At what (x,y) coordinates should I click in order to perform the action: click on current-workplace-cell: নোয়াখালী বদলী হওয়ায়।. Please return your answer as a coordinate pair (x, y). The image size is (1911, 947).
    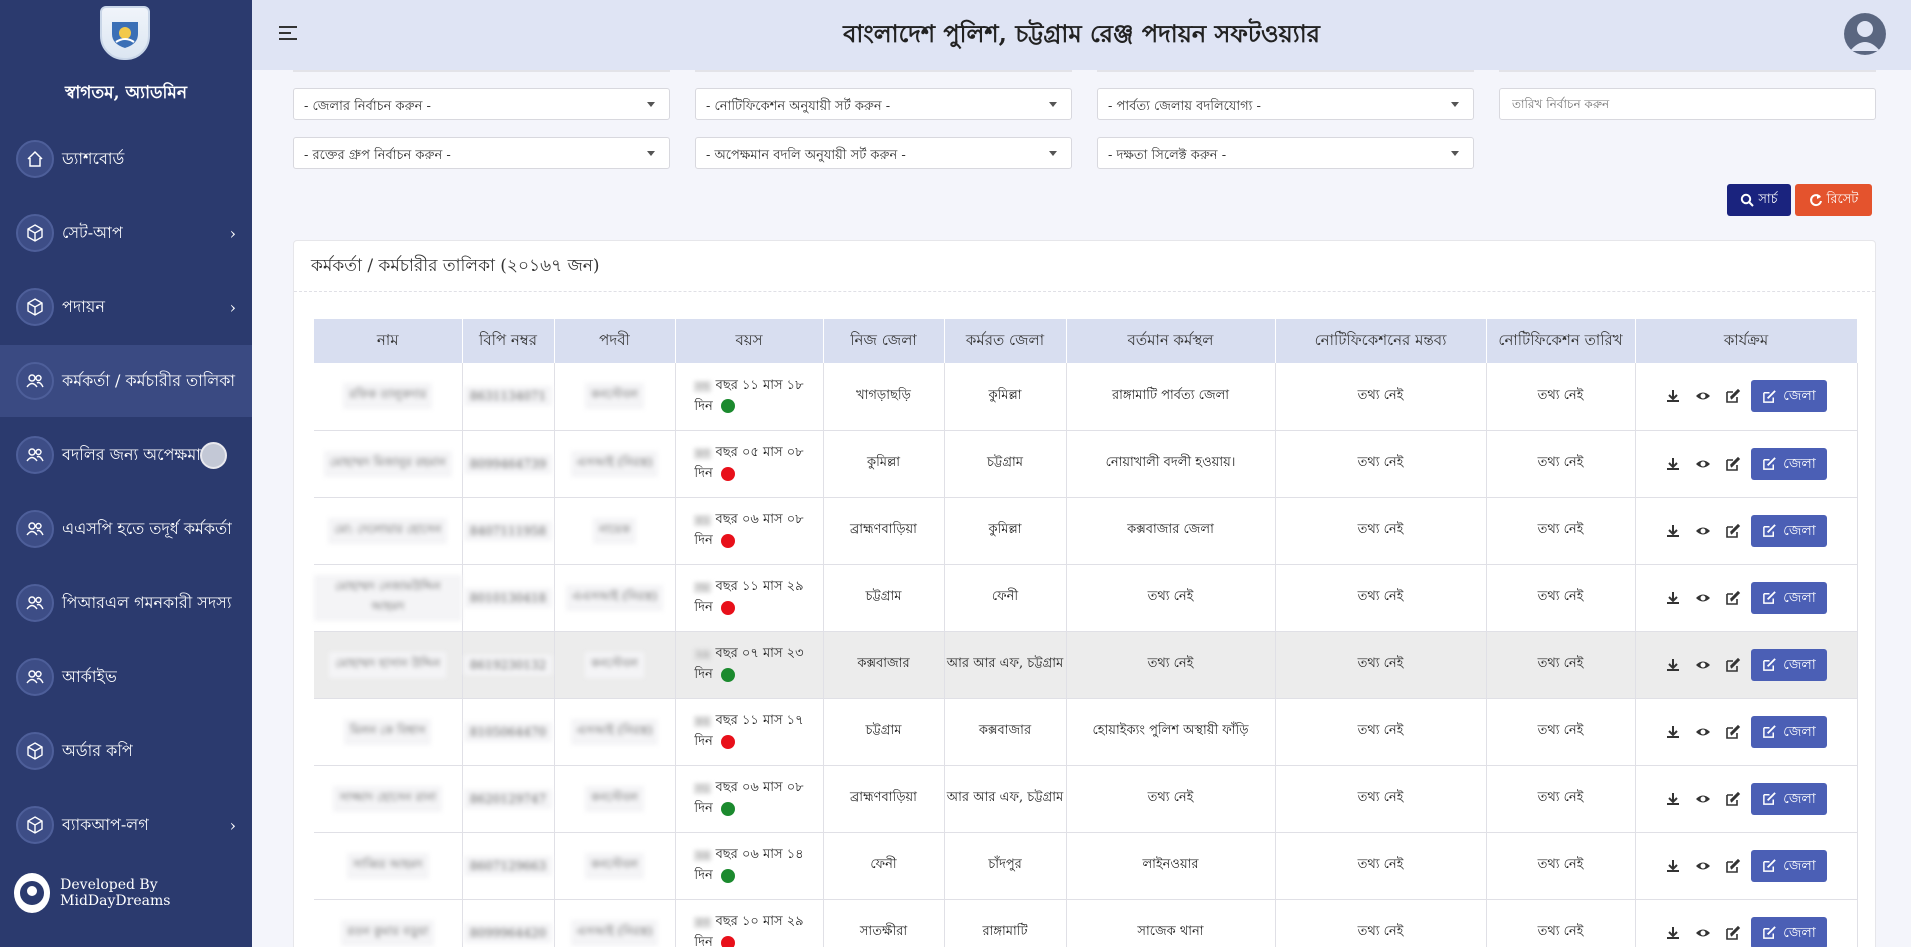
    Looking at the image, I should click on (1171, 464).